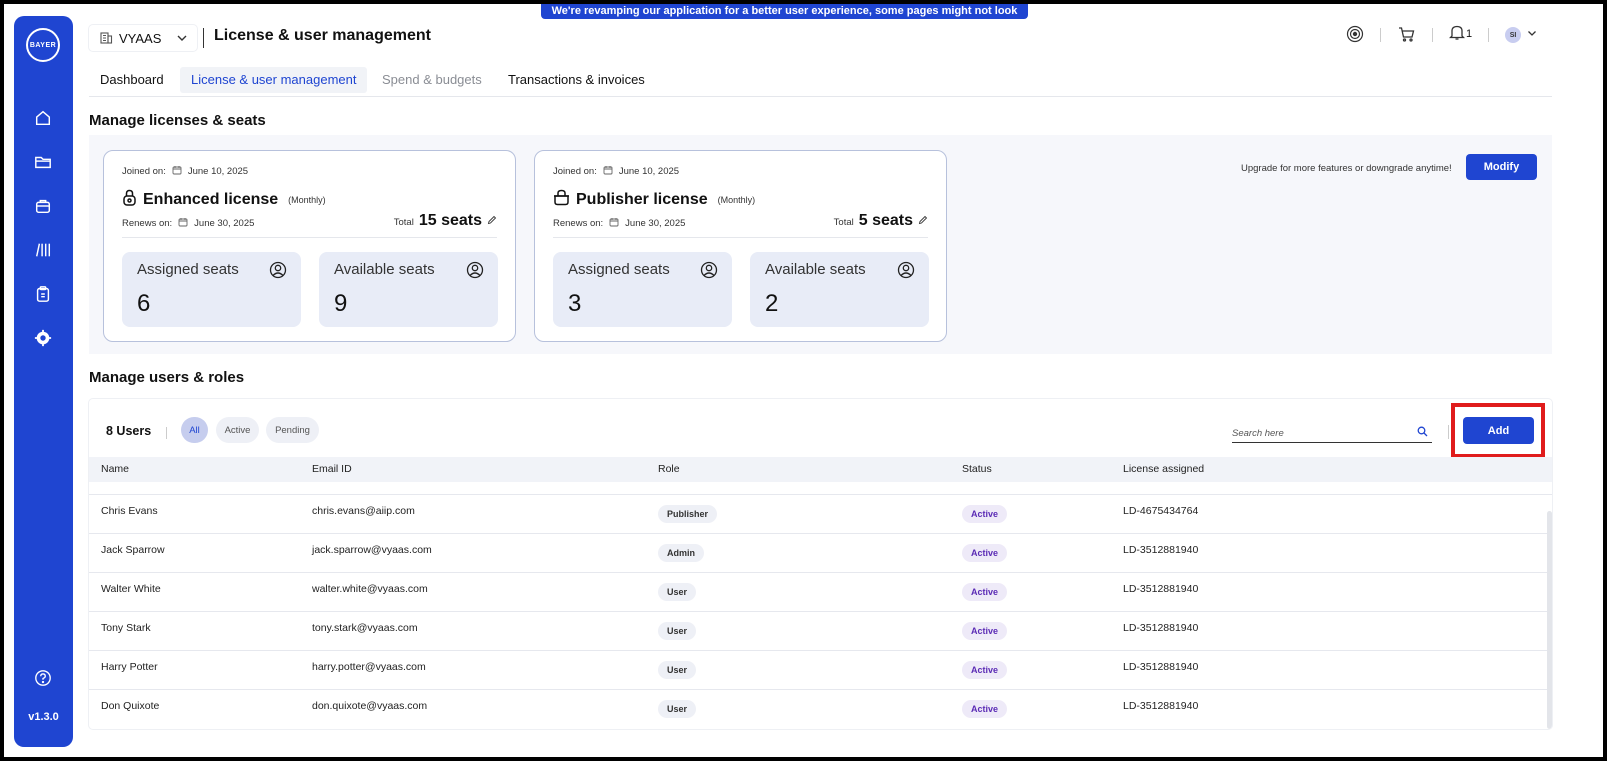  Describe the element at coordinates (1549, 620) in the screenshot. I see `table-scrollbar` at that location.